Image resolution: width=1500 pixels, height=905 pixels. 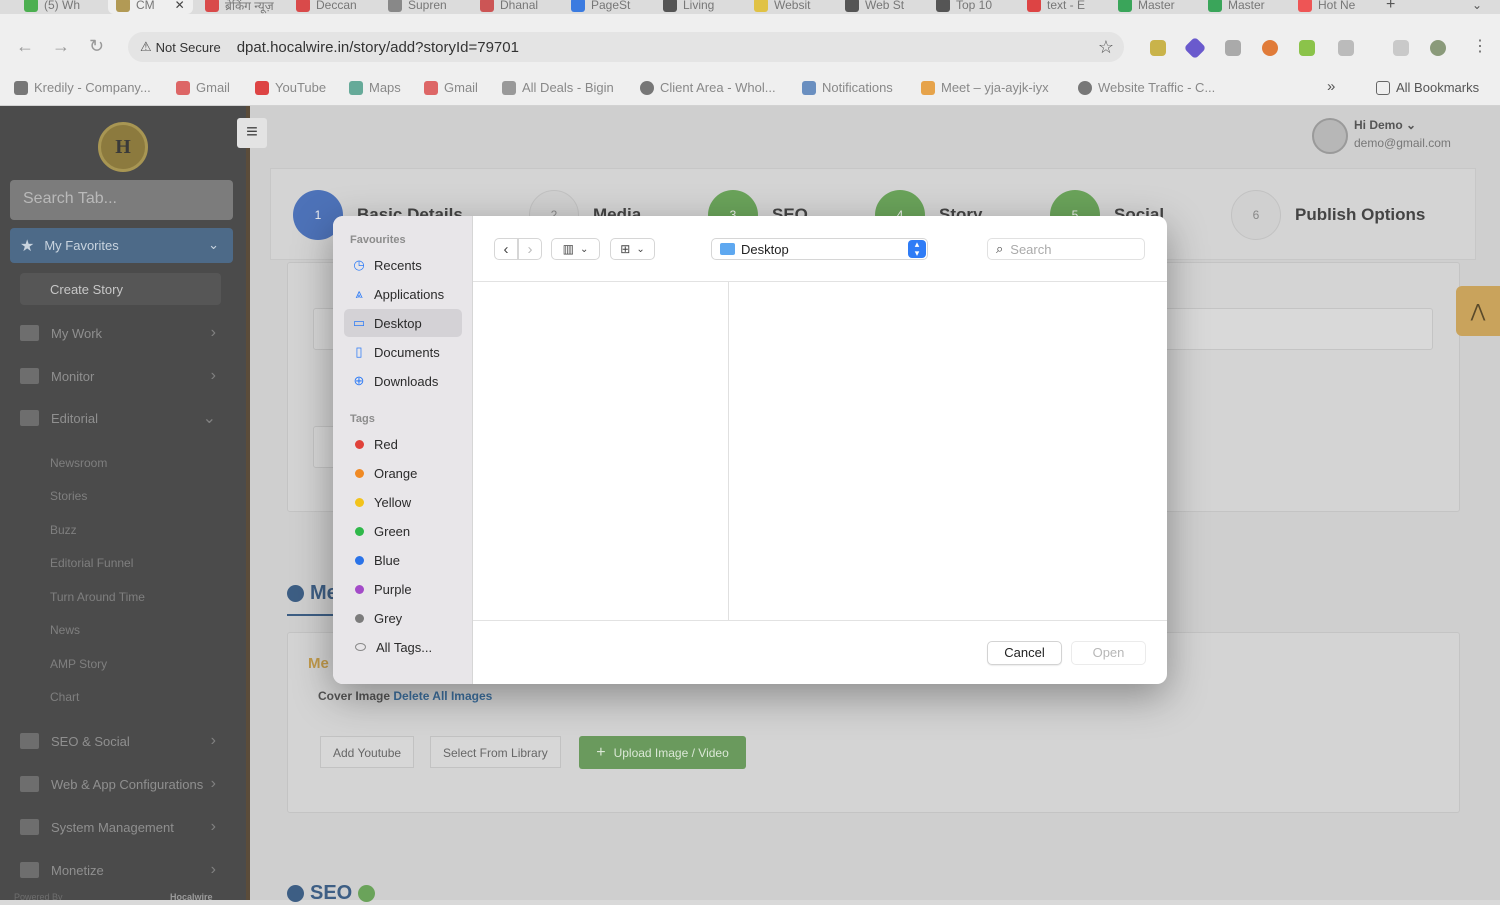 What do you see at coordinates (78, 664) in the screenshot?
I see `submenu-amp-story: AMP Story` at bounding box center [78, 664].